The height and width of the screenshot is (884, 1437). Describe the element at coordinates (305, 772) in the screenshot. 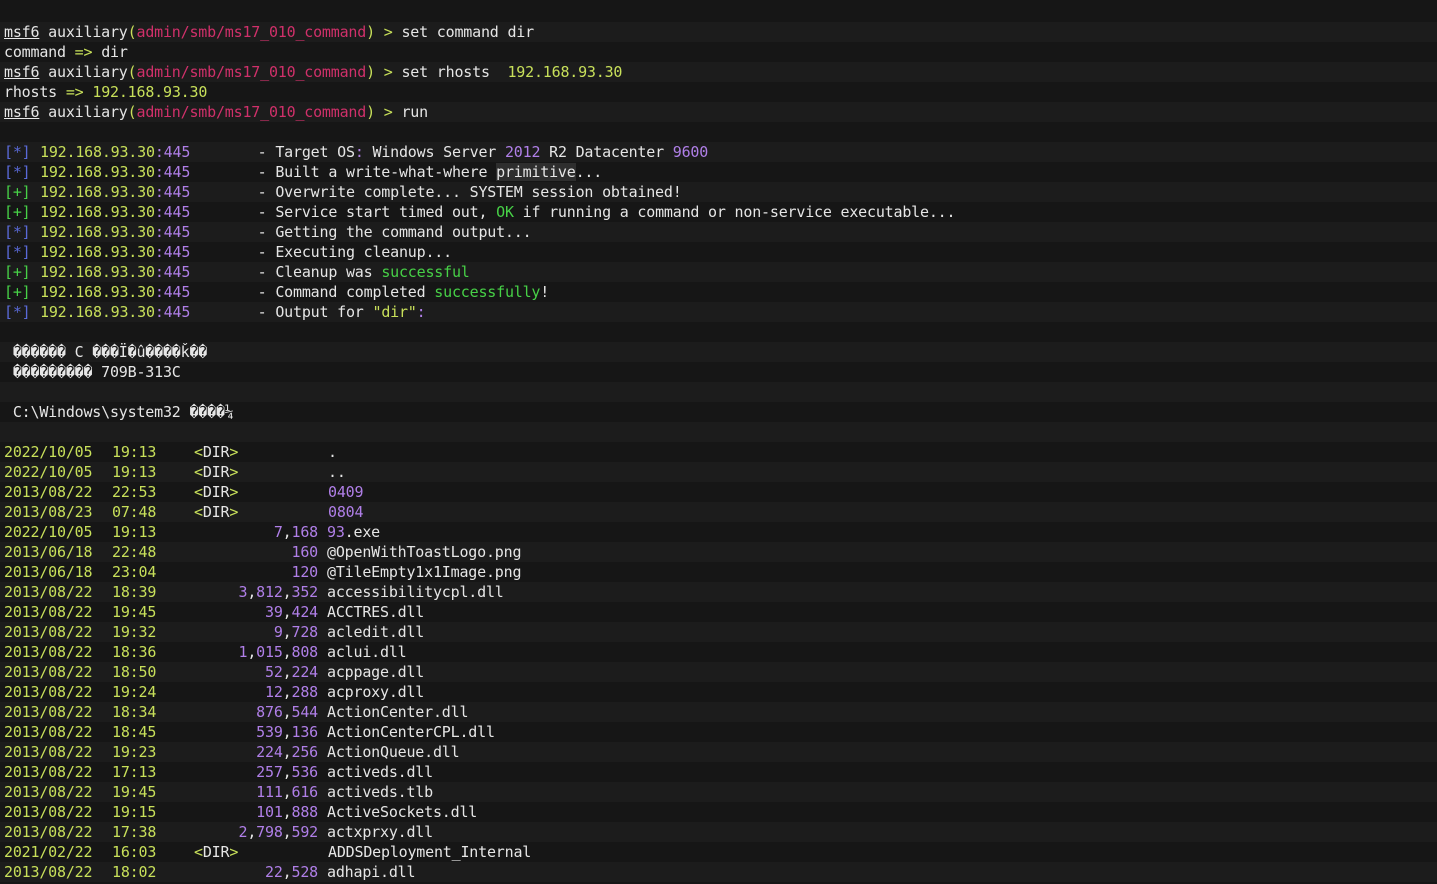

I see `size-digits: 536` at that location.